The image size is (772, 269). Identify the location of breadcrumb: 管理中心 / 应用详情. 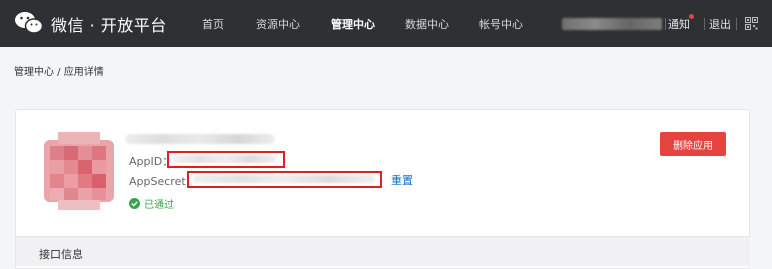
(59, 72).